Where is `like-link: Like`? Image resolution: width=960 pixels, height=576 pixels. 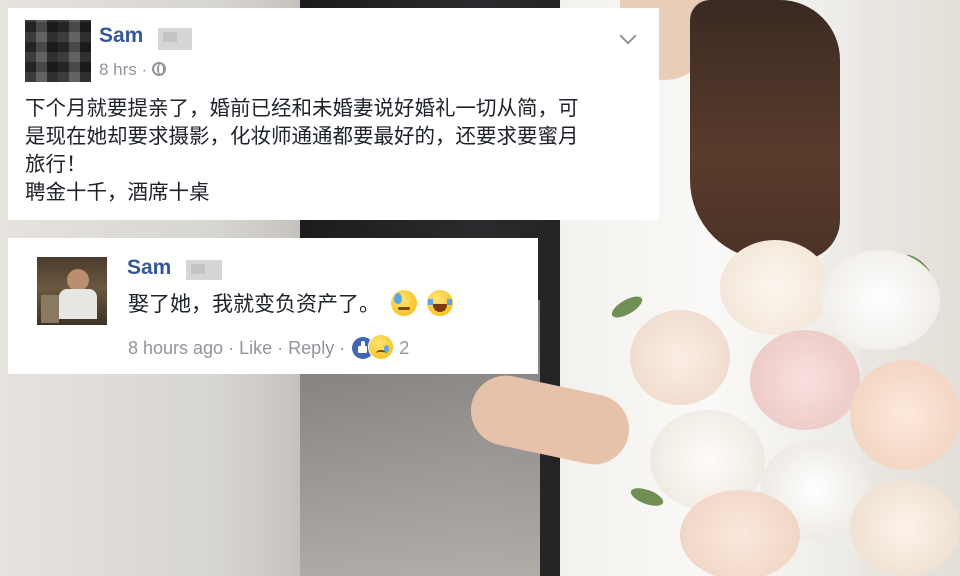
like-link: Like is located at coordinates (255, 348).